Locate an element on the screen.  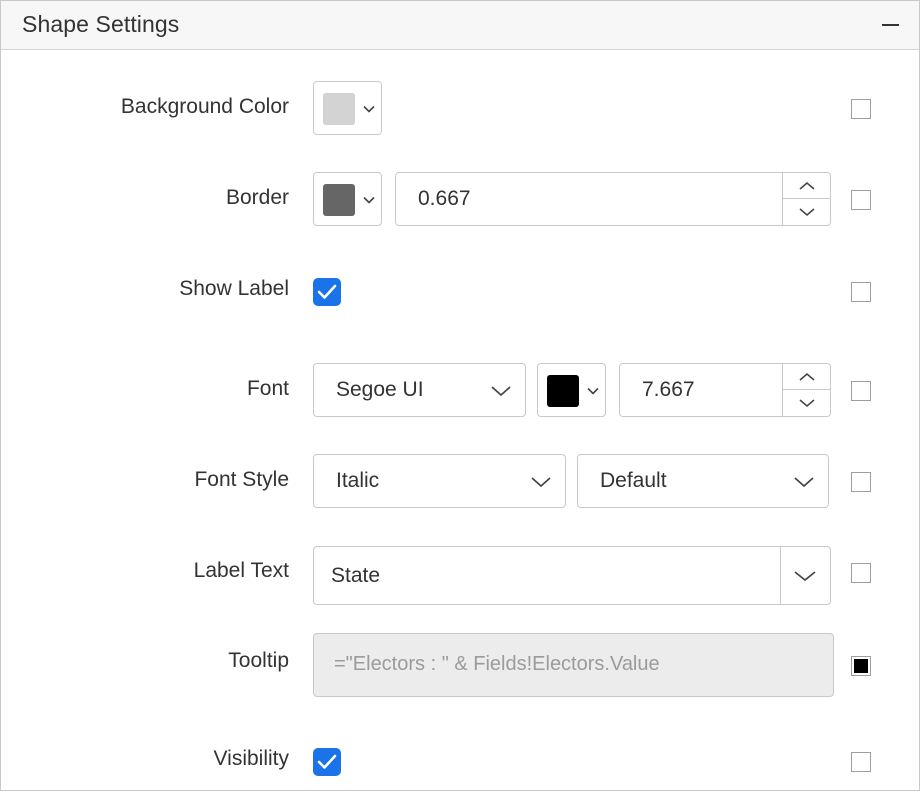
font-color-picker is located at coordinates (571, 390).